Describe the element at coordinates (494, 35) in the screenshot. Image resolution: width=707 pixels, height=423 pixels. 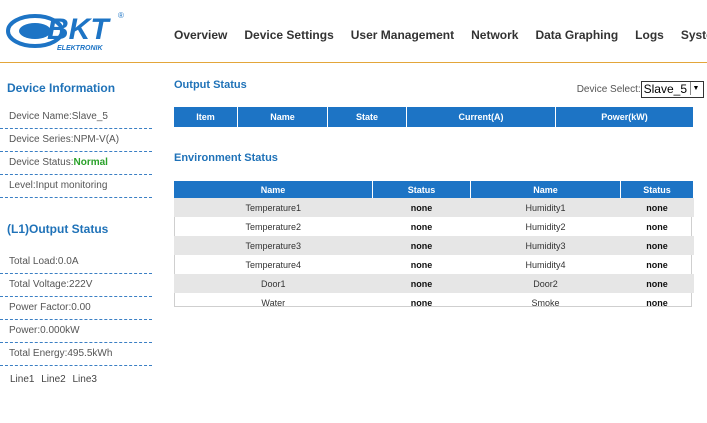
I see `nav-network: Network` at that location.